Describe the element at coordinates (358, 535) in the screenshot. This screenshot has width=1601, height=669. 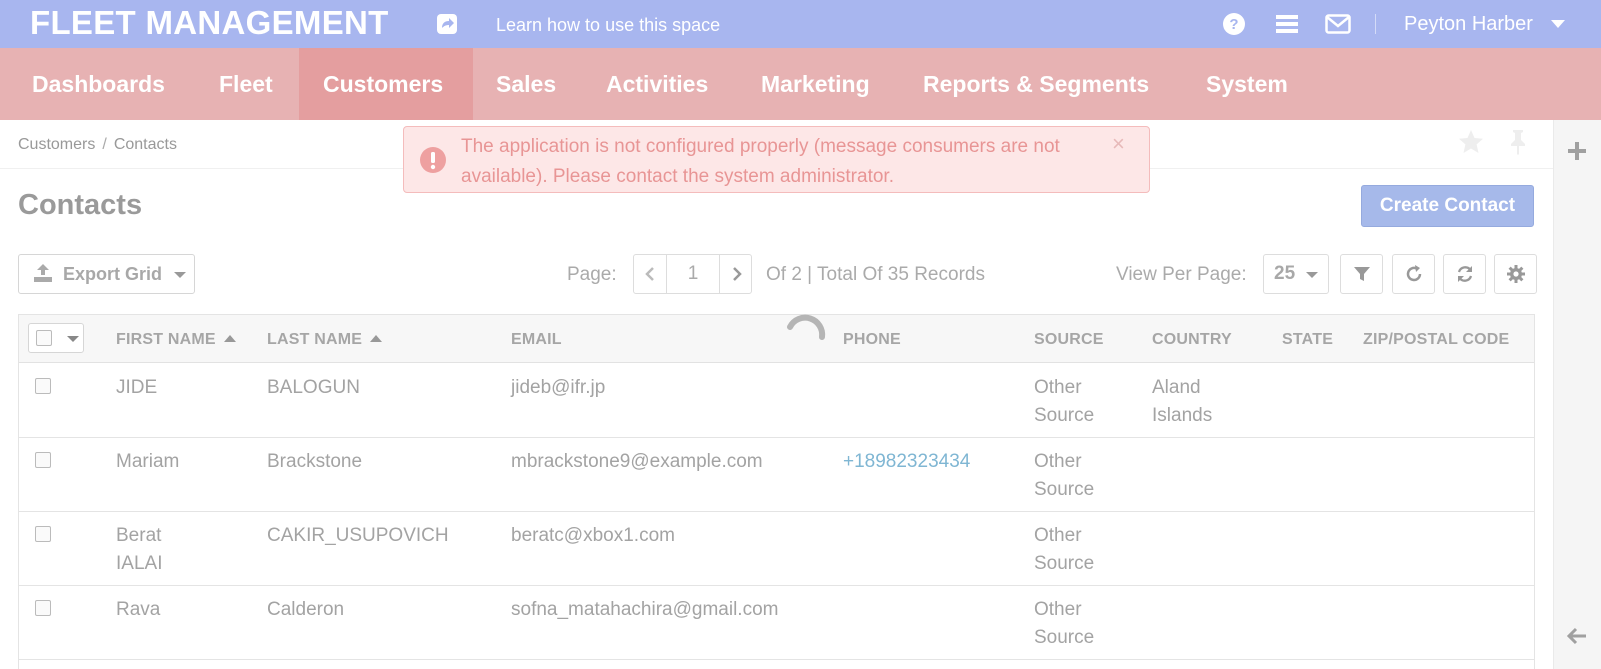
I see `cell-last-name: CAKIR_USUPOVICH` at that location.